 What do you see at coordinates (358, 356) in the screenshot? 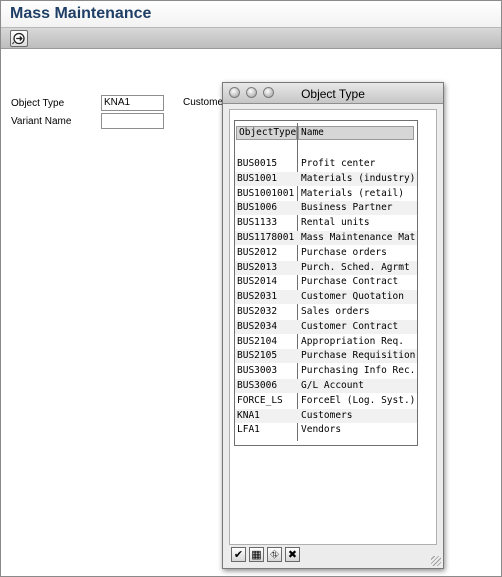
I see `object-type-name: Purchase Requisition` at bounding box center [358, 356].